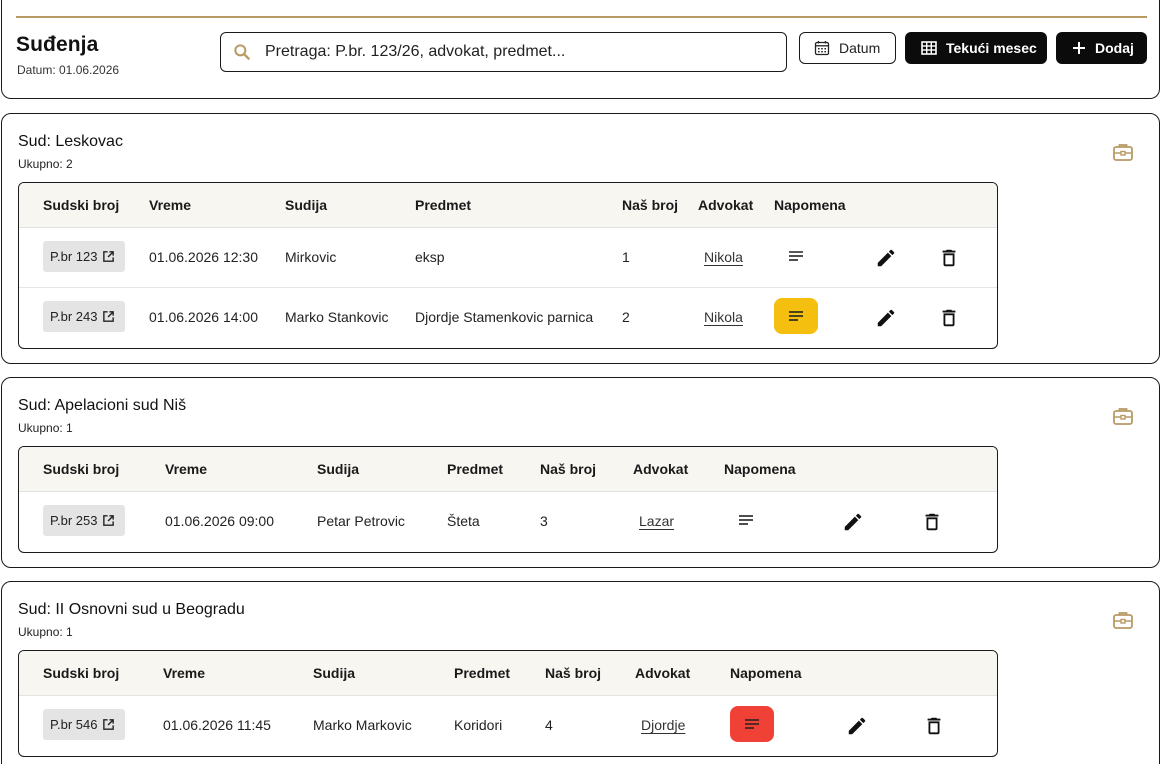 Image resolution: width=1161 pixels, height=764 pixels. I want to click on court-title: Sud: Apelacioni sud Niš, so click(102, 405).